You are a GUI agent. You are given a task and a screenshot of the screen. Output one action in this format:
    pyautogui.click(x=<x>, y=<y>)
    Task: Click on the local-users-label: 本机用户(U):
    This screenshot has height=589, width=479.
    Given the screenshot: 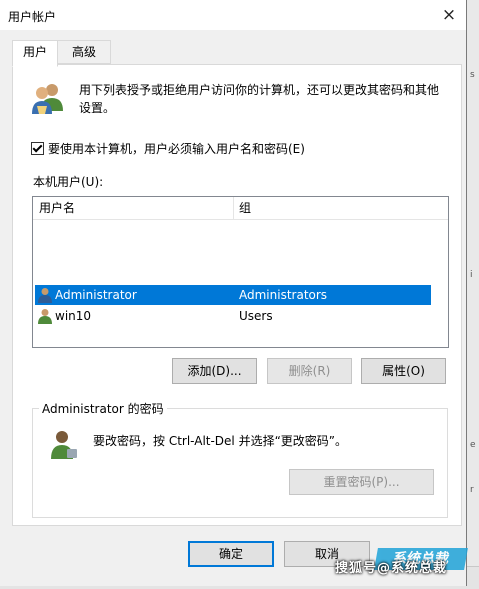 What is the action you would take?
    pyautogui.click(x=68, y=182)
    